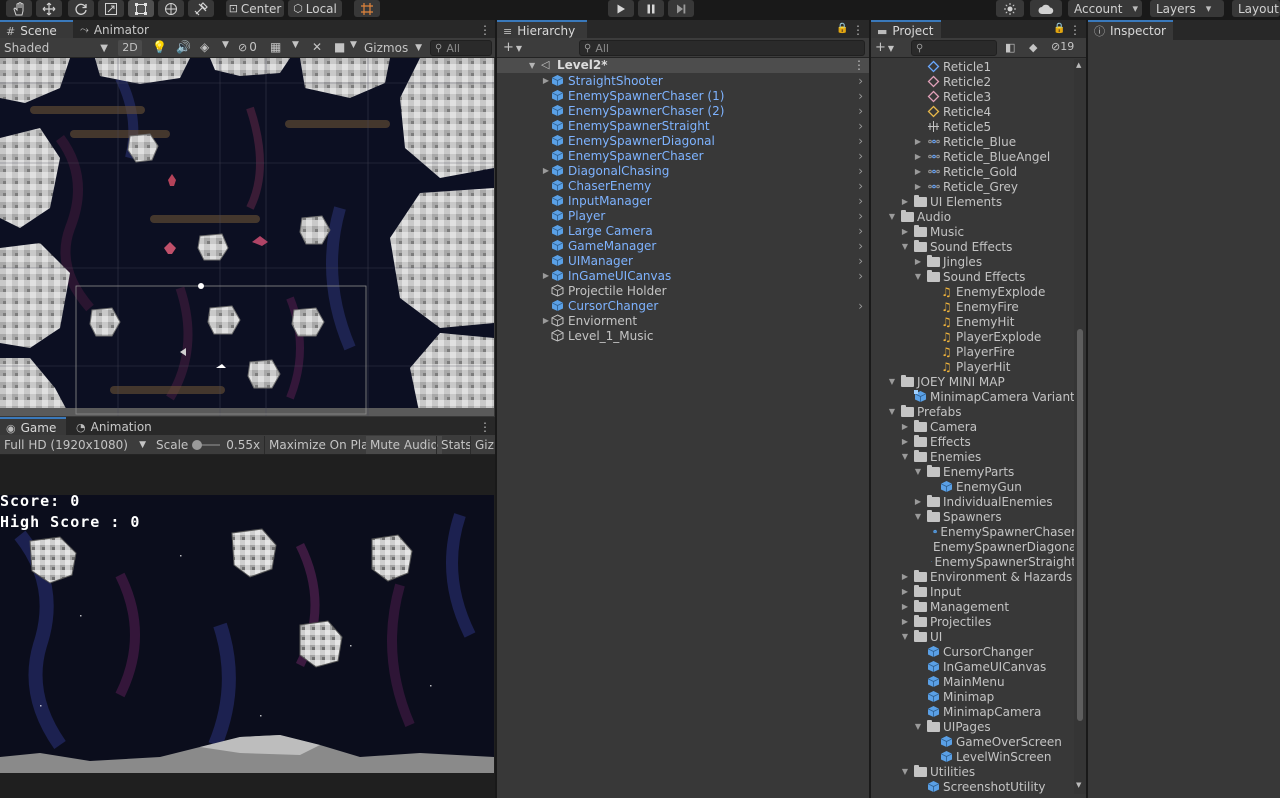 The width and height of the screenshot is (1280, 798). What do you see at coordinates (112, 427) in the screenshot?
I see `tab-animation: ◔ Animation` at bounding box center [112, 427].